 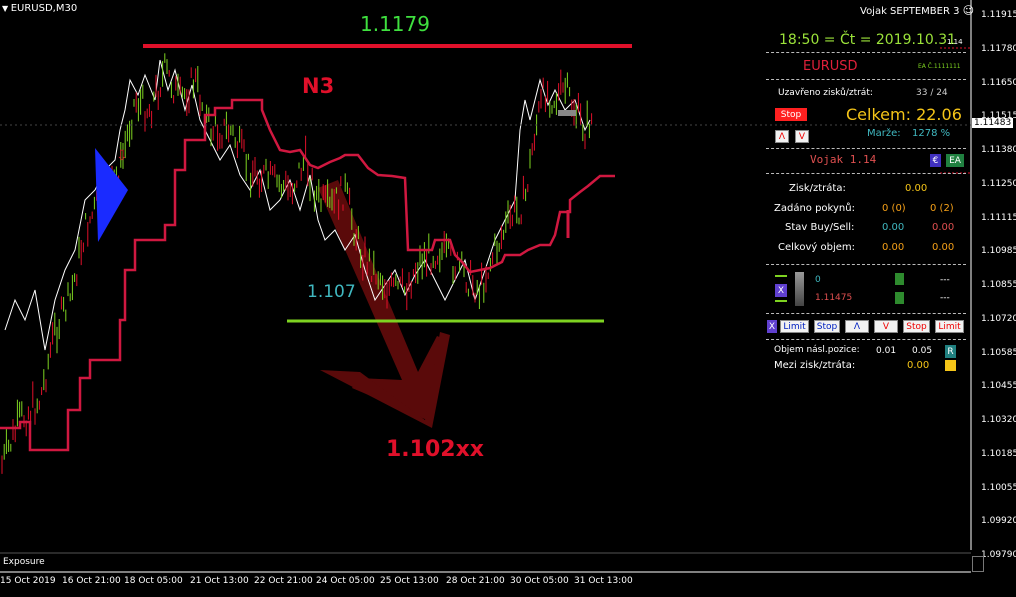 I want to click on down-arrow-icon, so click(x=384, y=304).